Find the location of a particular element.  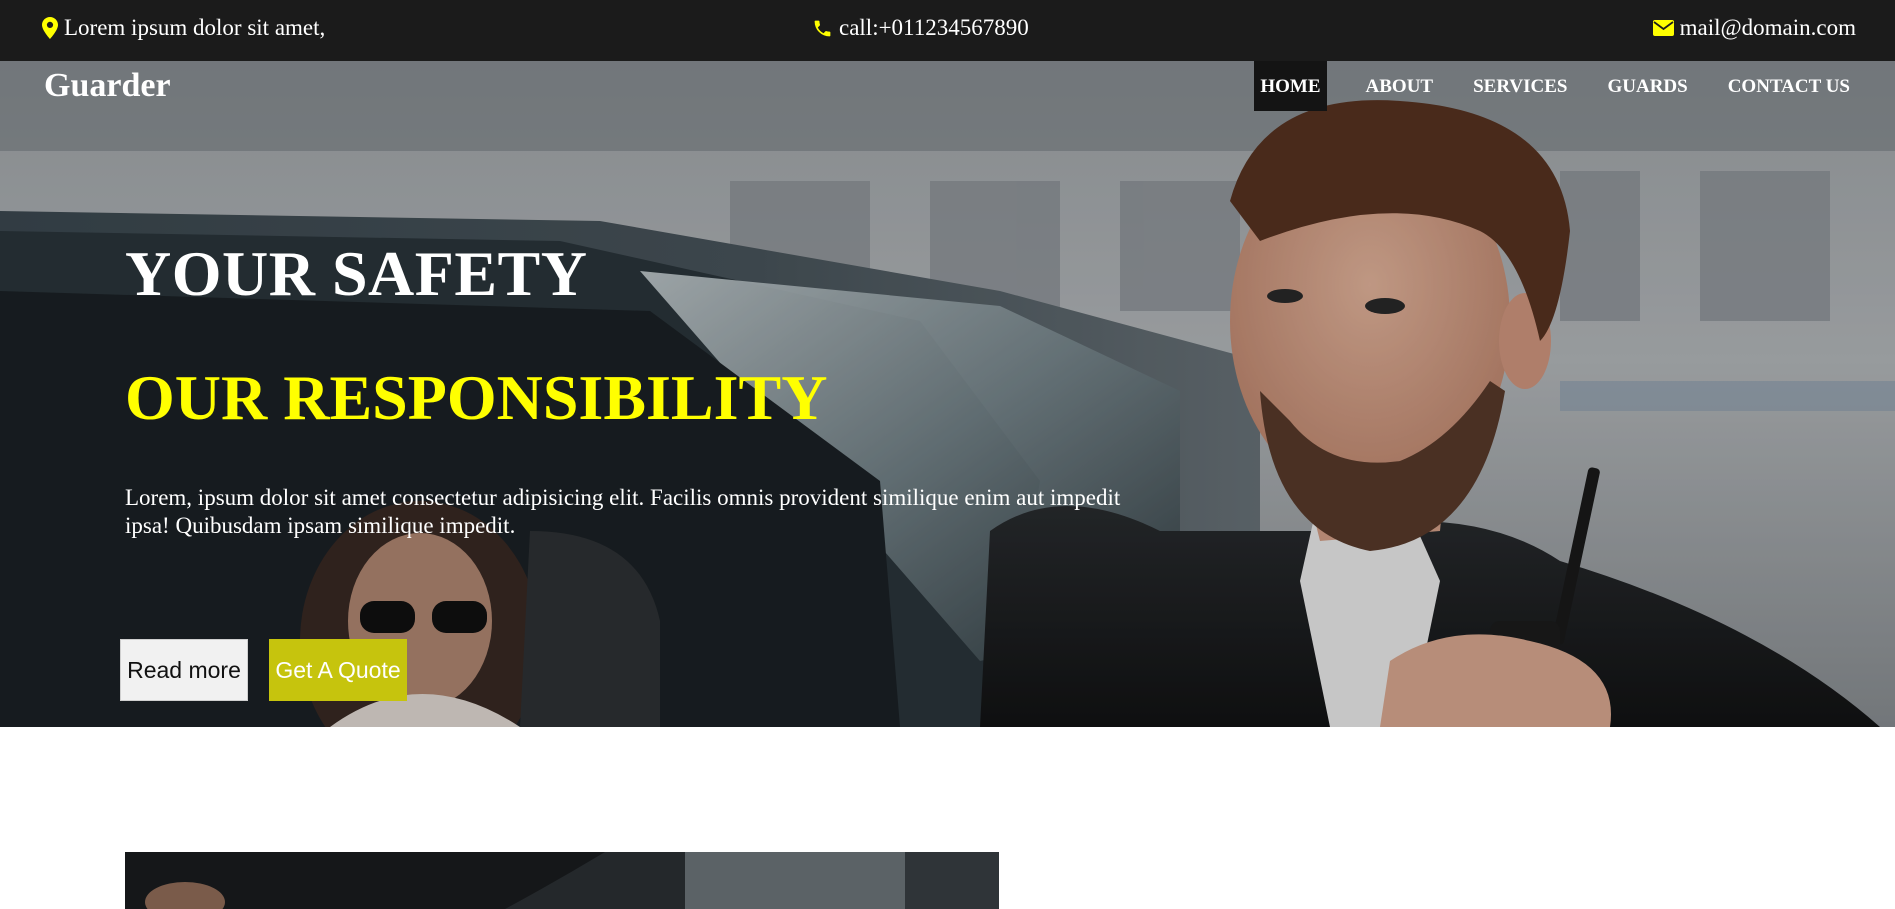

address-info: Lorem ipsum dolor sit amet, is located at coordinates (183, 28).